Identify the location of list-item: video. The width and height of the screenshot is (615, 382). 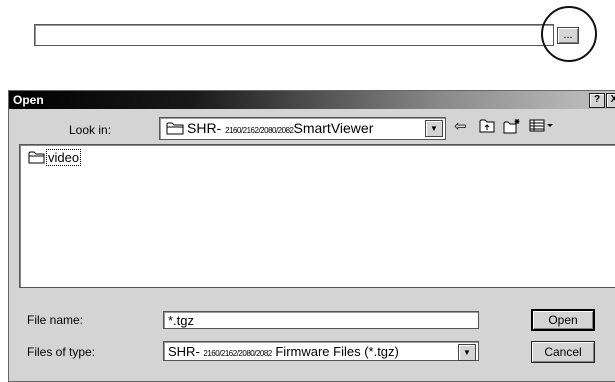
(55, 157).